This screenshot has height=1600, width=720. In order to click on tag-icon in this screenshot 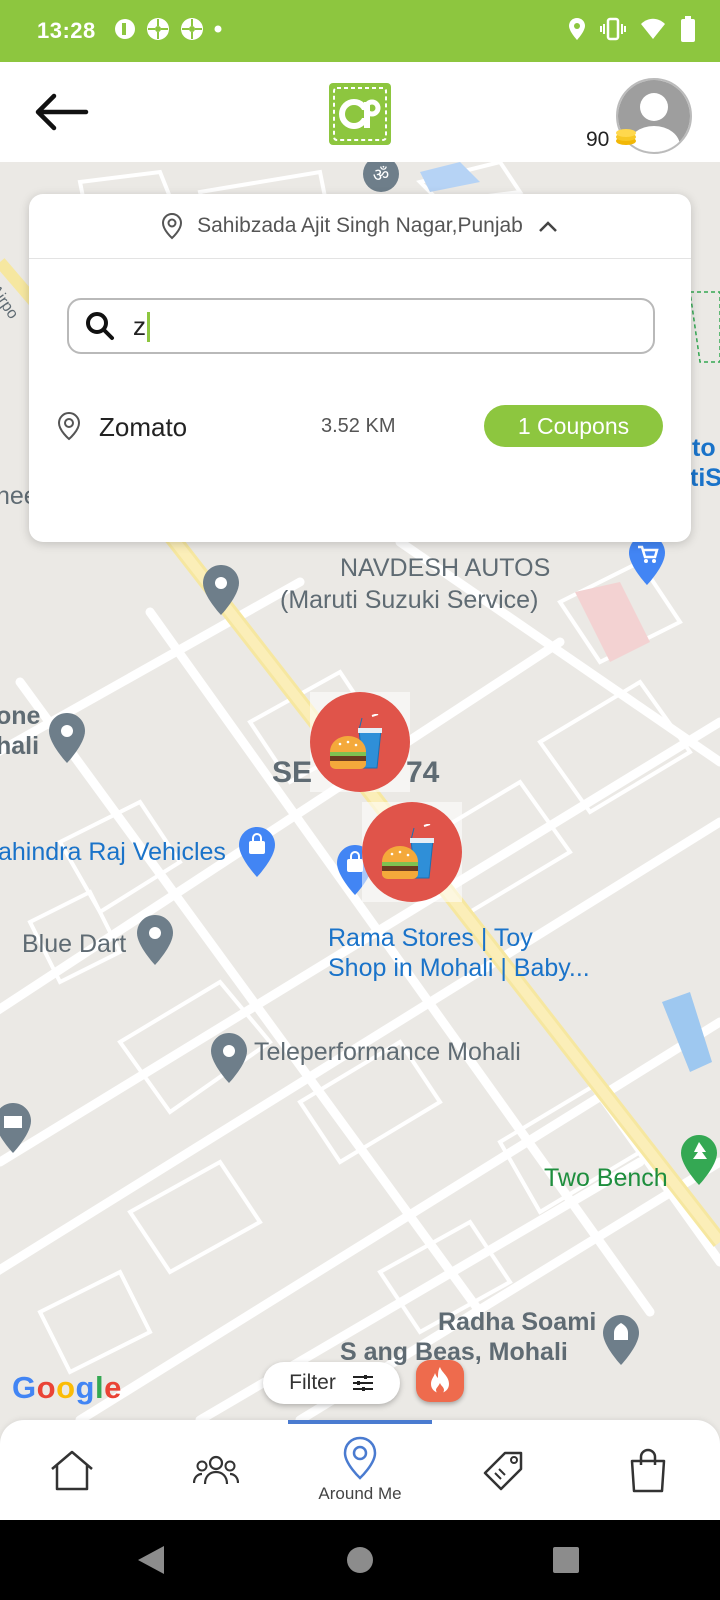, I will do `click(503, 1471)`.